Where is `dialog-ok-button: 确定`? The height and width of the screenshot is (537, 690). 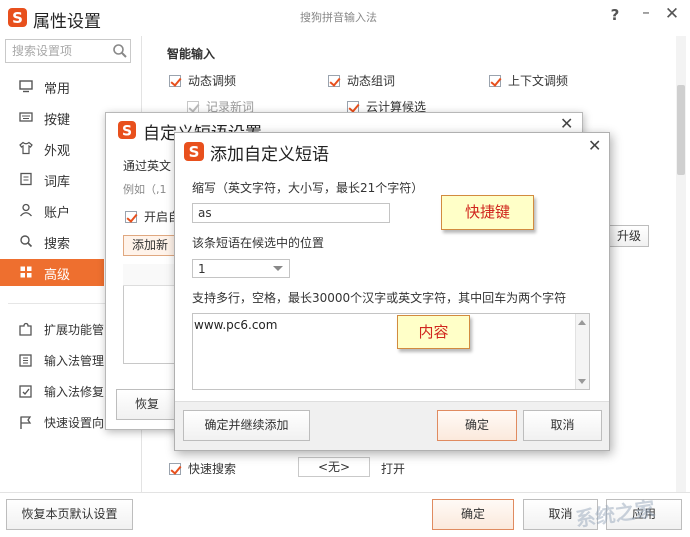
dialog-ok-button: 确定 is located at coordinates (477, 425).